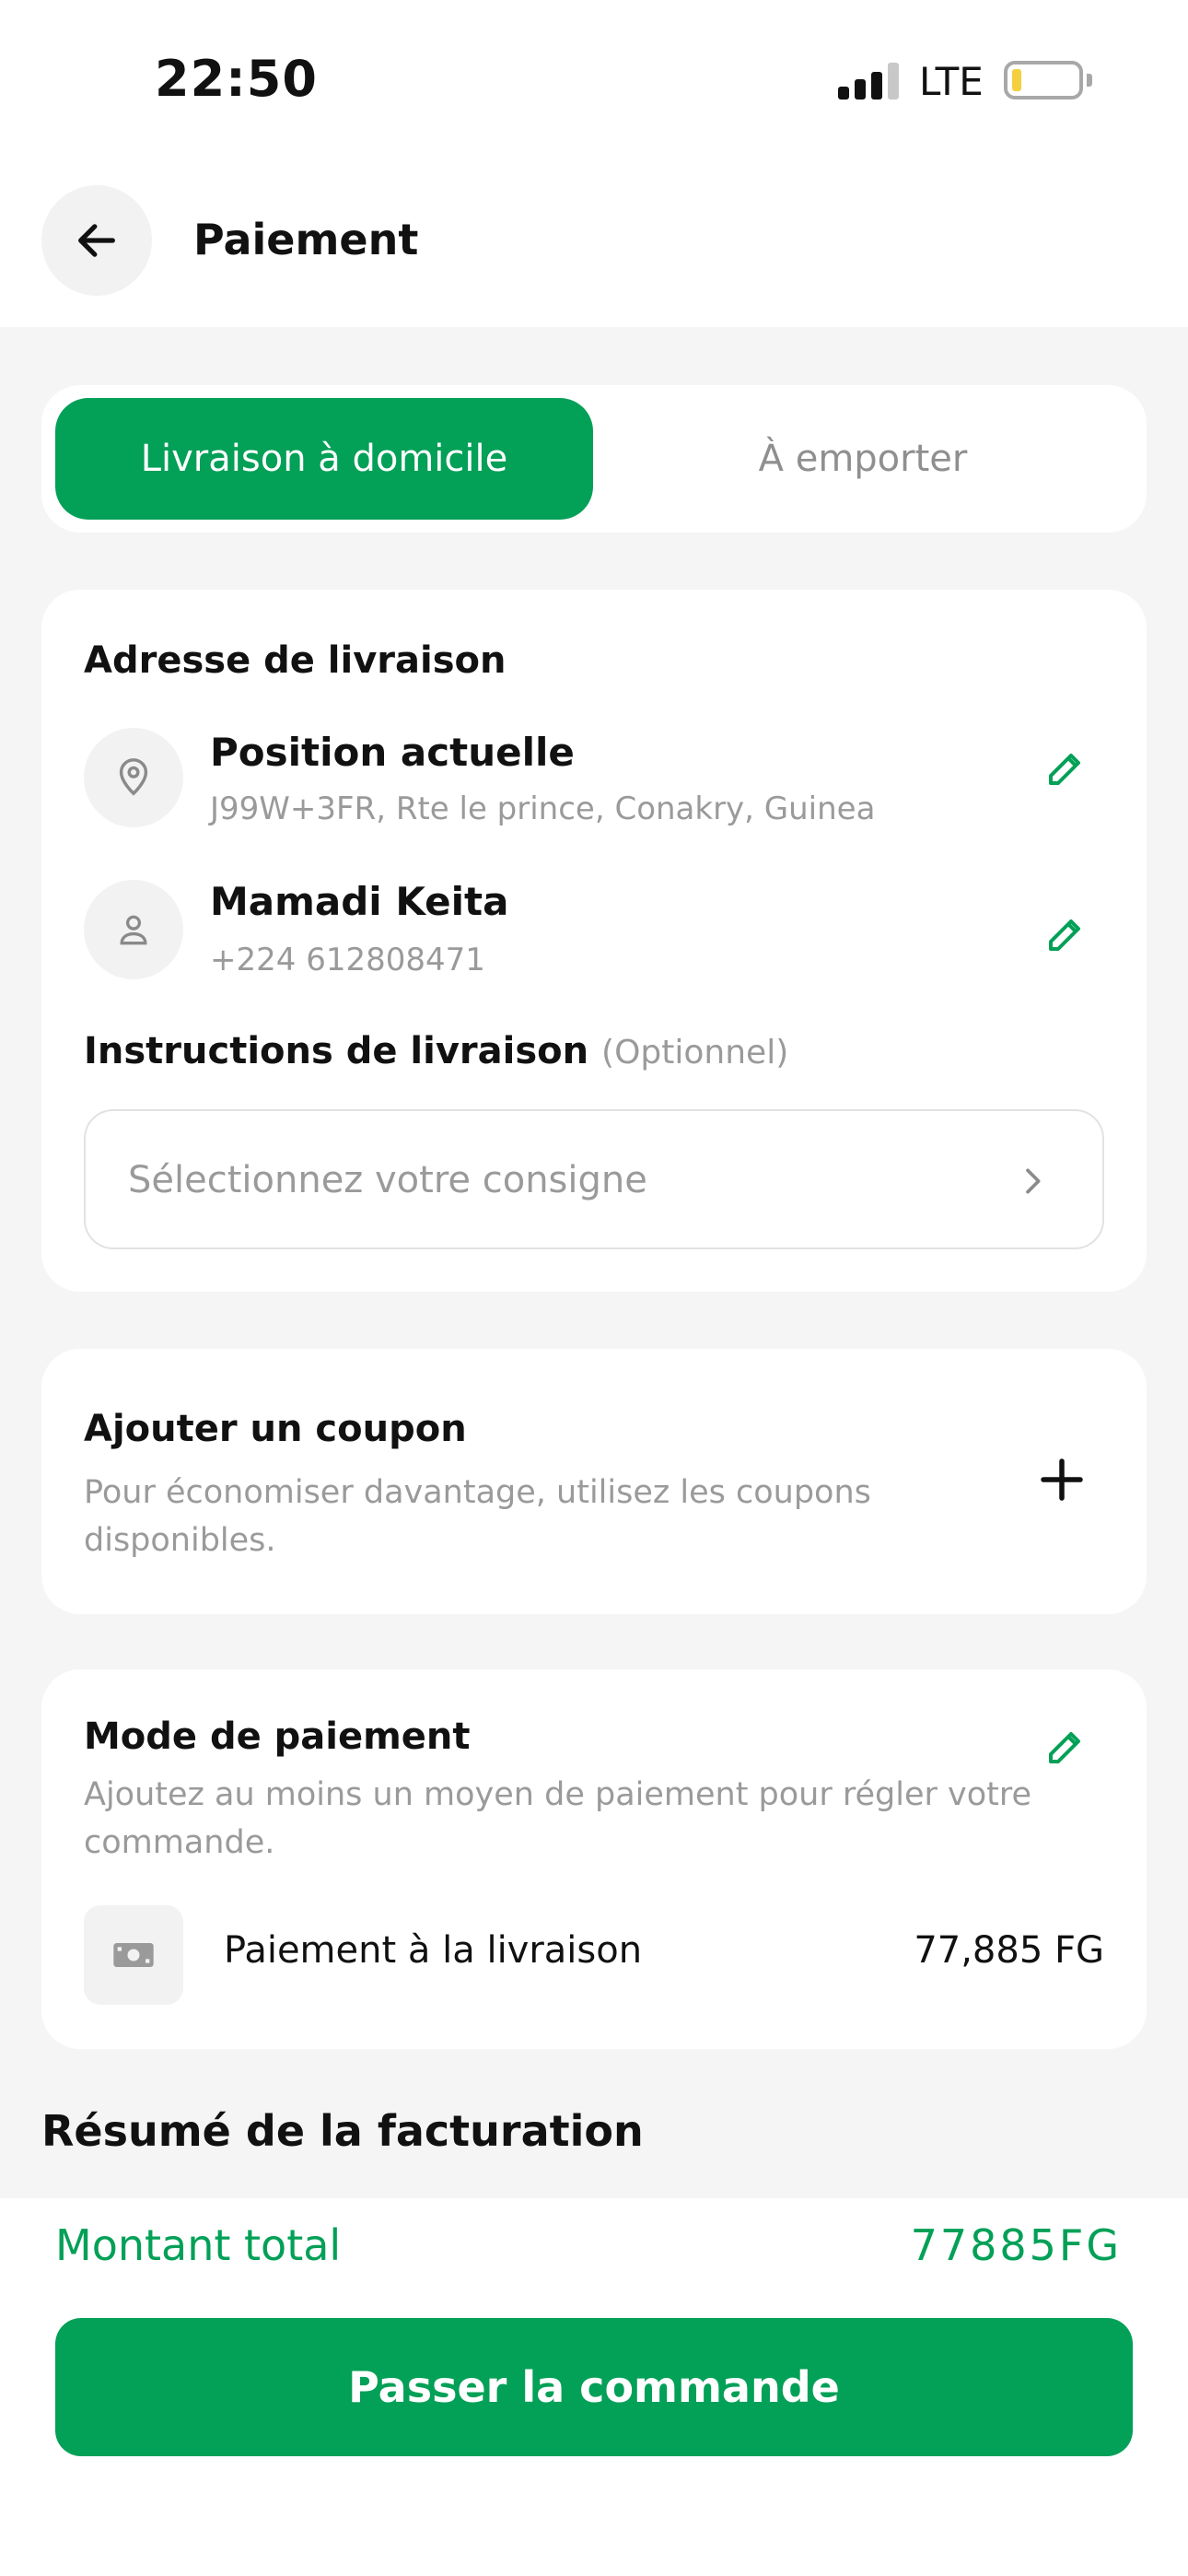  I want to click on total-label: Montant total, so click(198, 2245).